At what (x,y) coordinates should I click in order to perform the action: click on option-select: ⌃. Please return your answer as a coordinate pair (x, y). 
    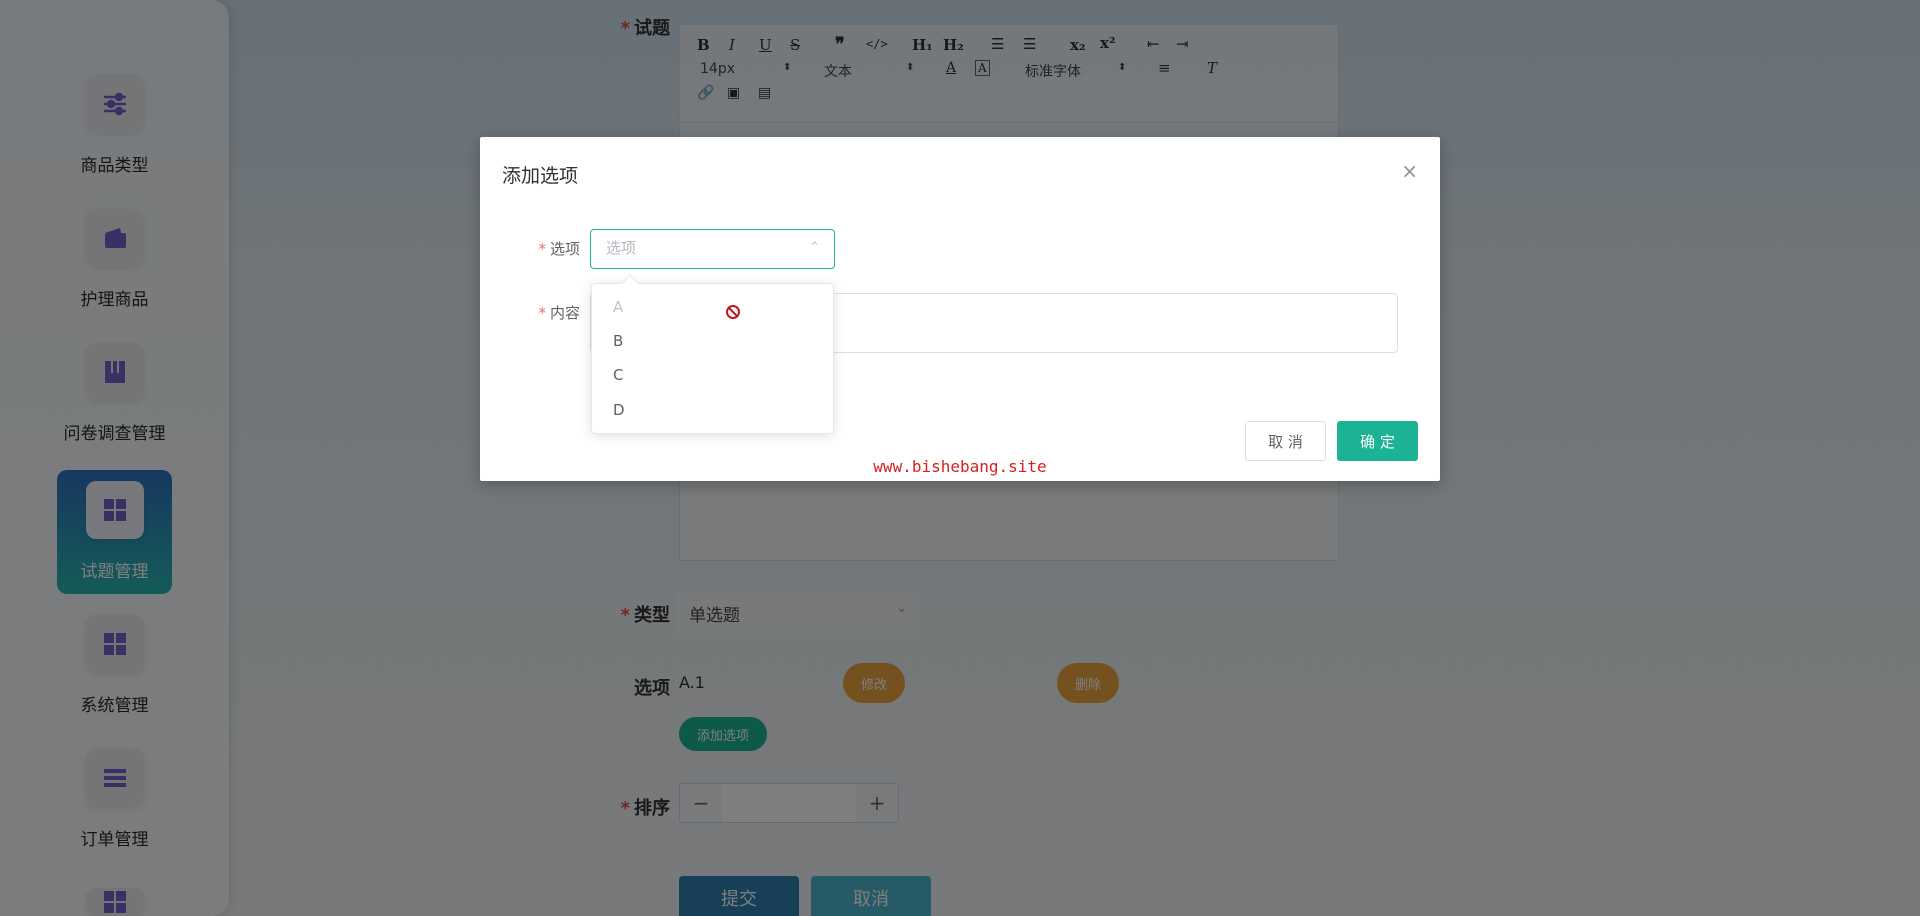
    Looking at the image, I should click on (712, 249).